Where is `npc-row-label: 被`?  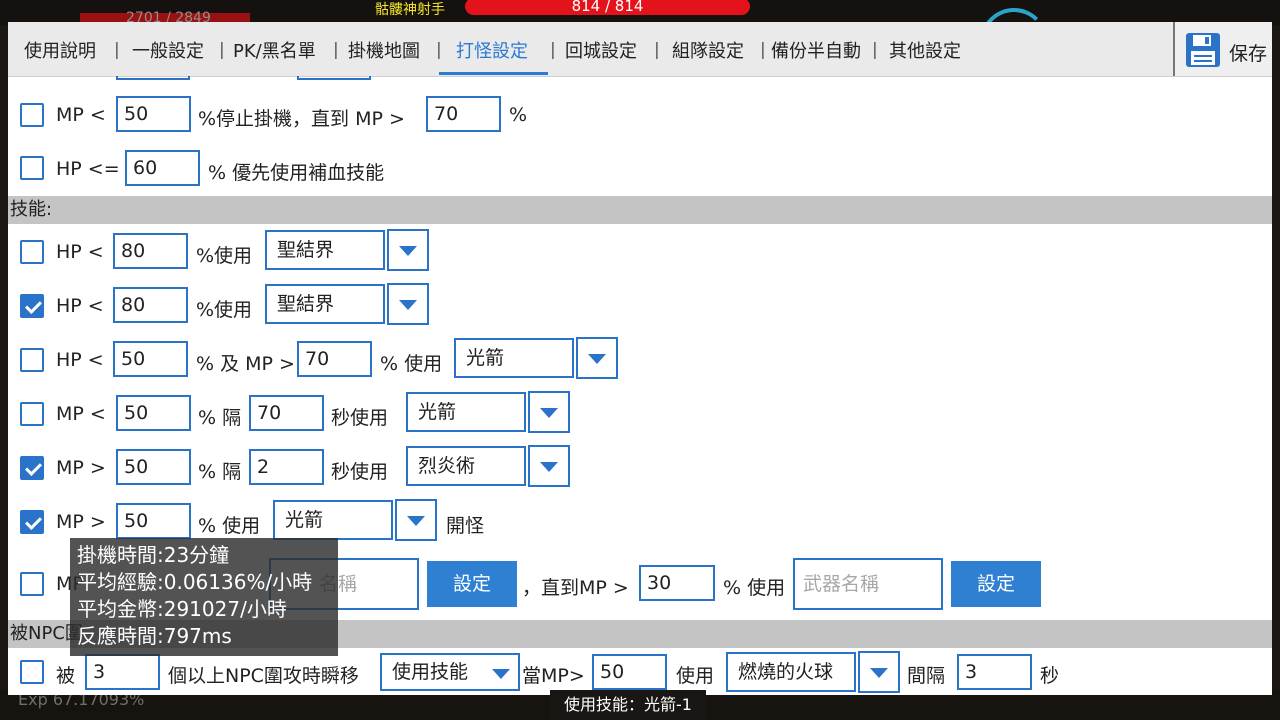
npc-row-label: 被 is located at coordinates (66, 676).